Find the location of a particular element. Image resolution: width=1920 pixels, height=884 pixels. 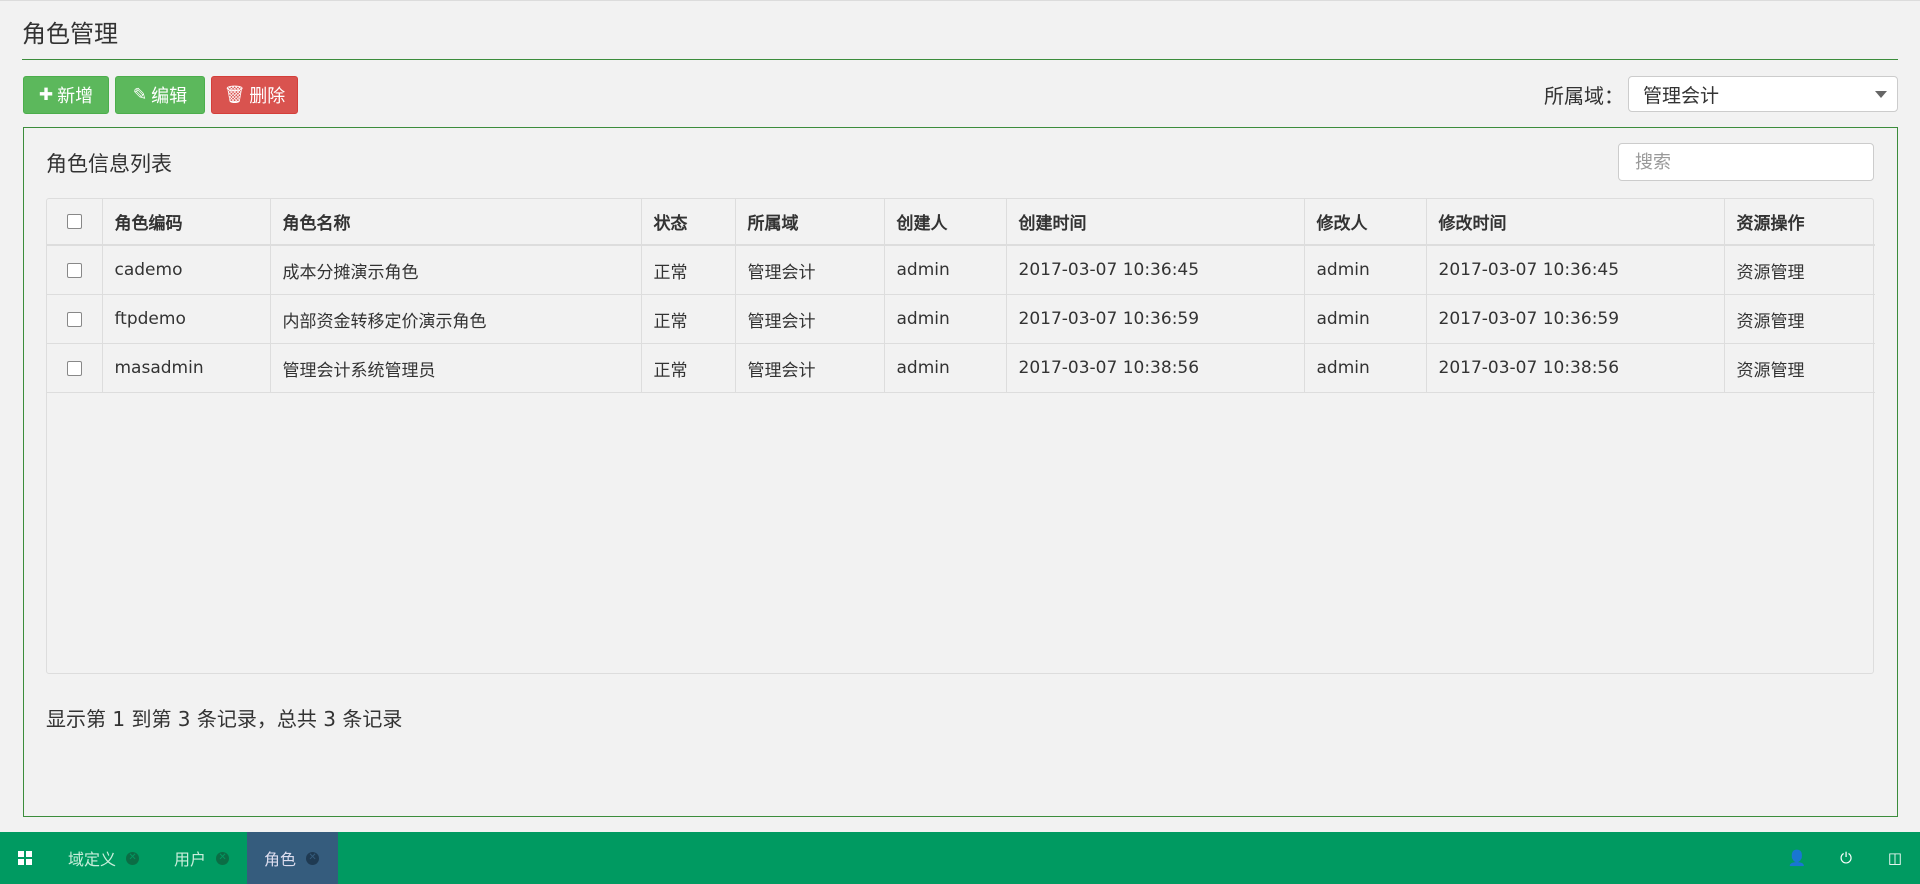

edit-button: ✎ 编辑 is located at coordinates (160, 95).